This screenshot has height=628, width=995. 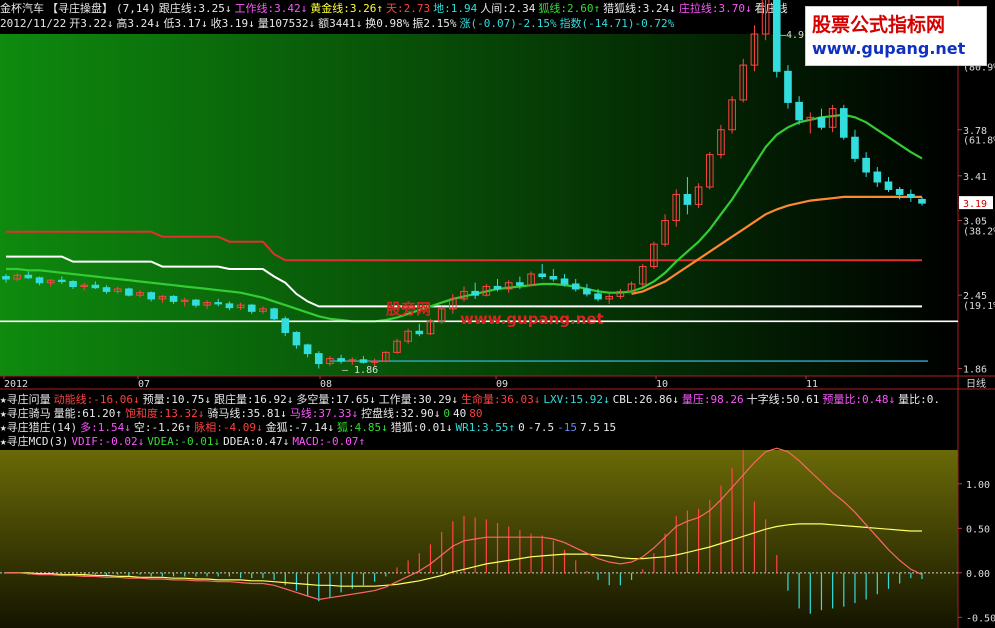 What do you see at coordinates (228, 427) in the screenshot?
I see `indicator-2-item-3: 脉相:-4.09↓` at bounding box center [228, 427].